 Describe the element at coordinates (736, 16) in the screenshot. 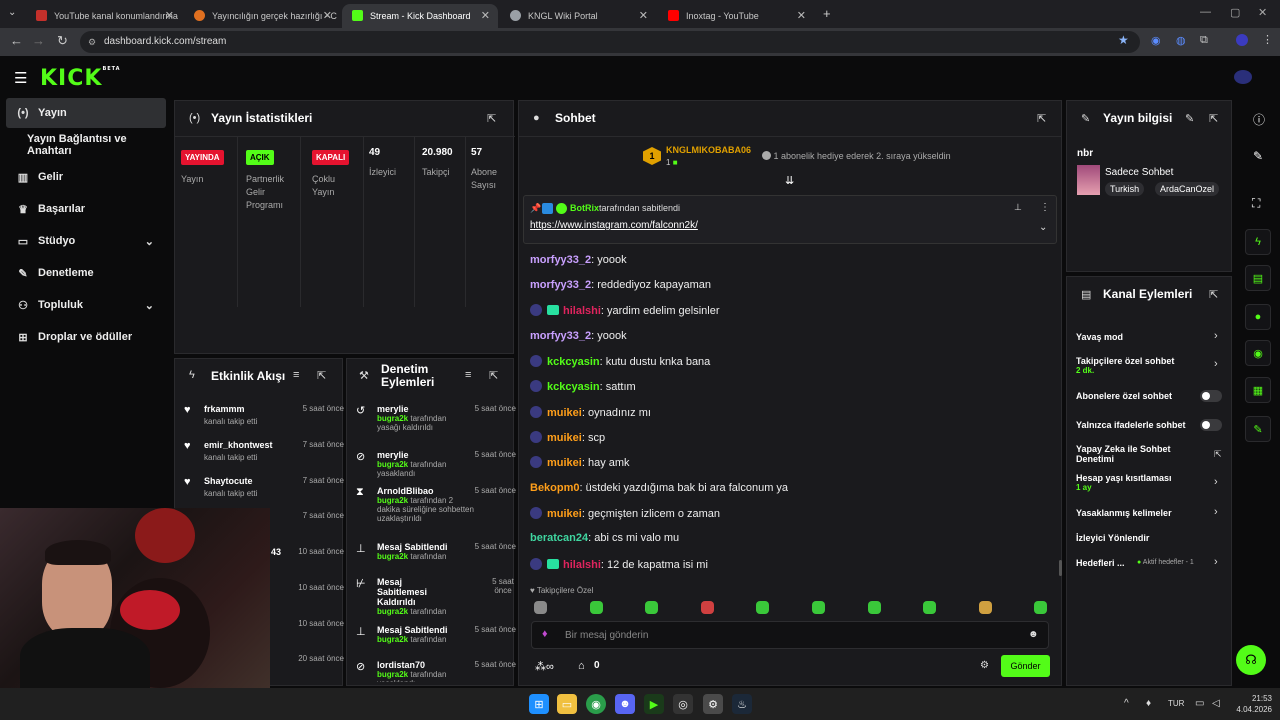

I see `browser-tab-5: Inoxtag - YouTube ✕` at that location.